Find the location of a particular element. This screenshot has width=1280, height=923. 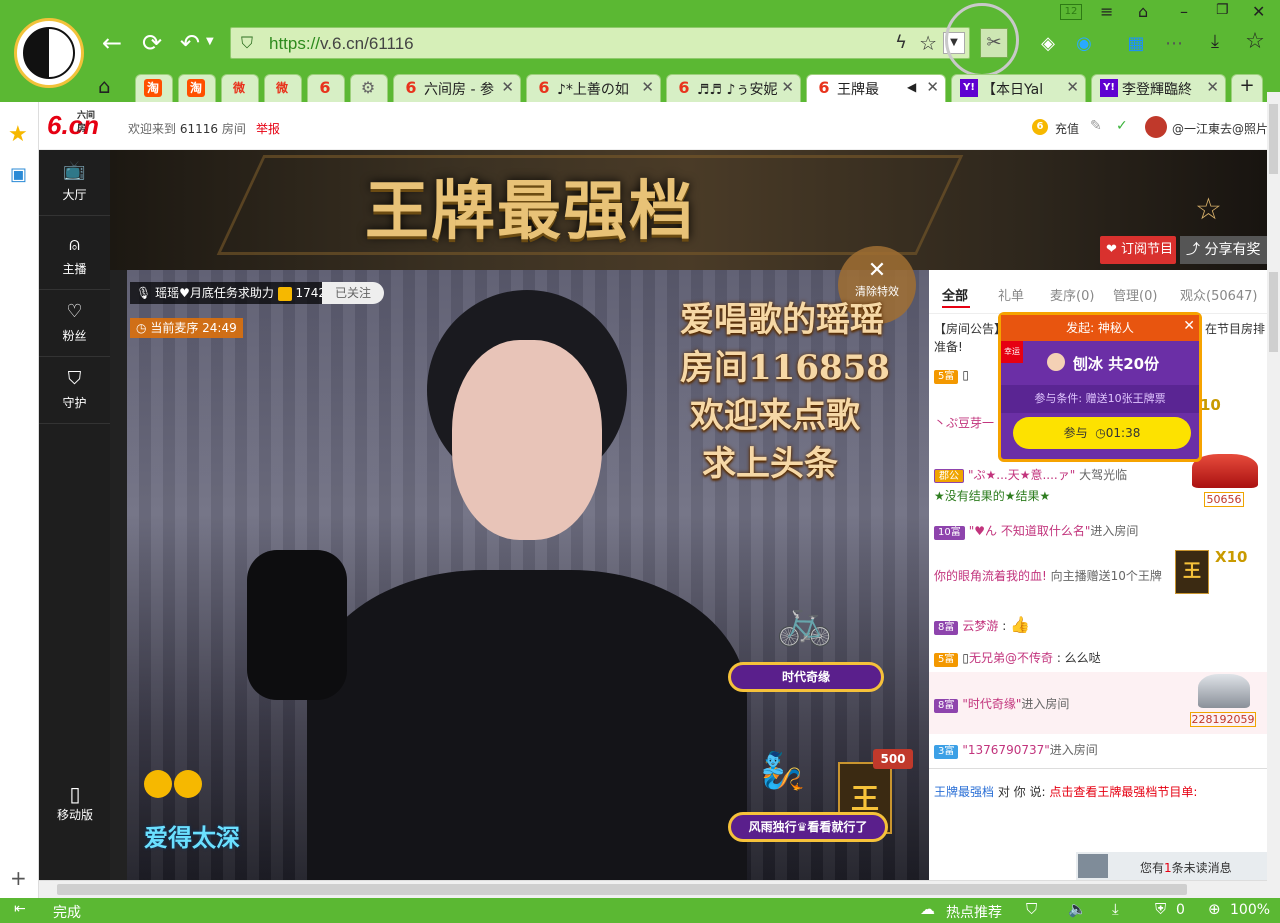

undo-dropdown-icon: ▼ is located at coordinates (210, 41).